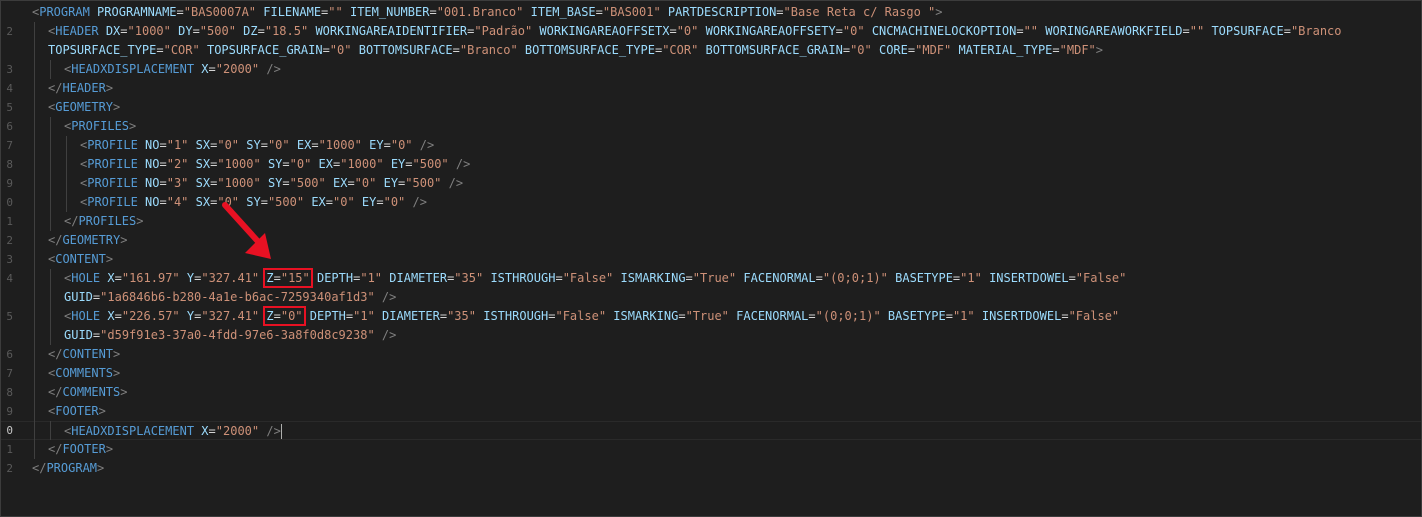 The image size is (1422, 517). Describe the element at coordinates (237, 335) in the screenshot. I see `attribute-value: "d59f91e3-37a0-4fdd-97e6-3a8f0d8c9238"` at that location.